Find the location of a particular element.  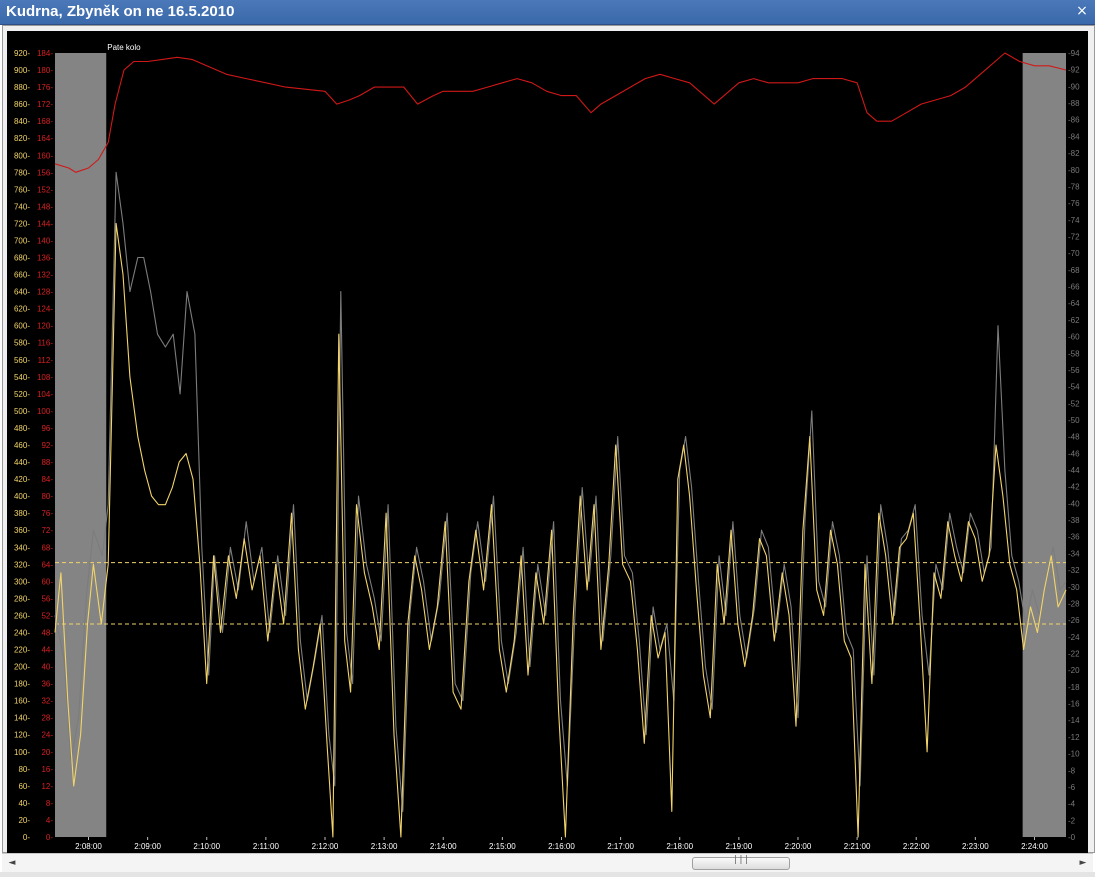

cadence-tick-label: -64 is located at coordinates (1074, 303).